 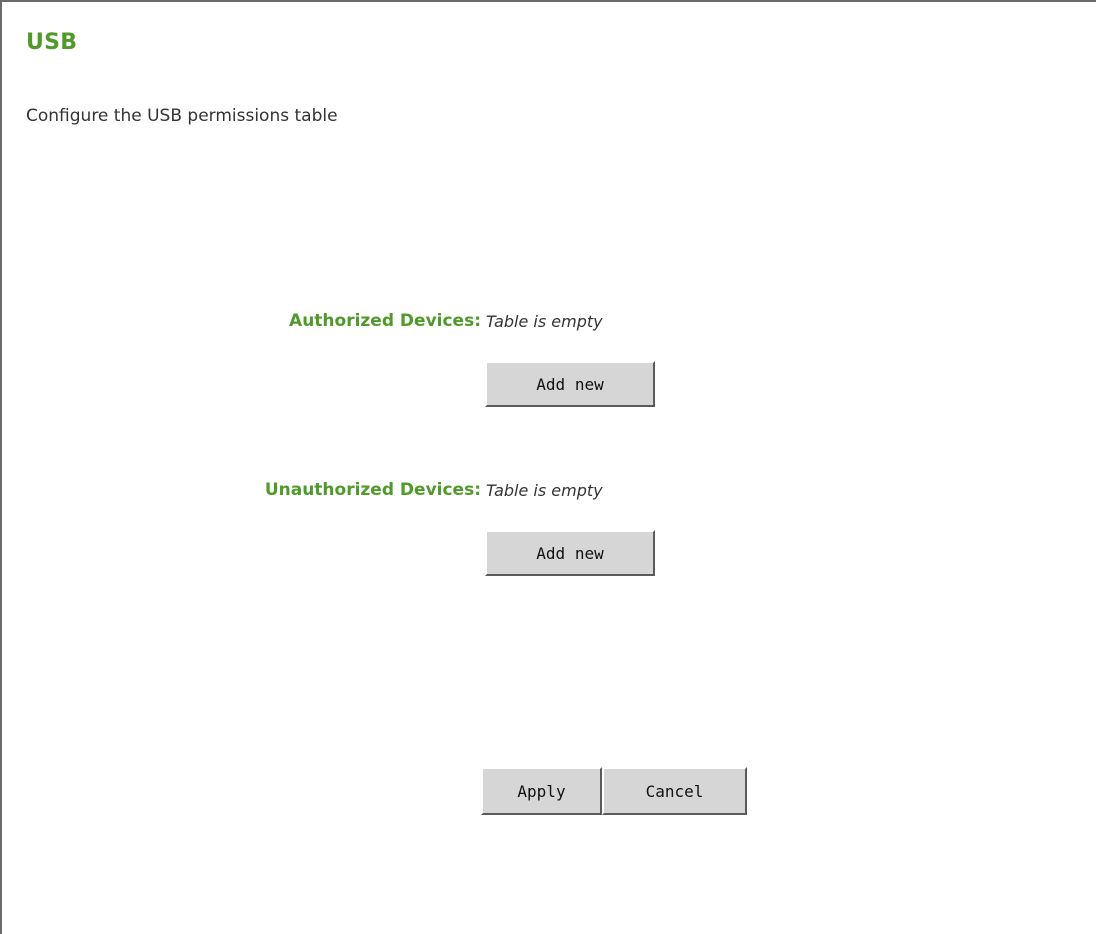 What do you see at coordinates (674, 791) in the screenshot?
I see `cancel-button: Cancel` at bounding box center [674, 791].